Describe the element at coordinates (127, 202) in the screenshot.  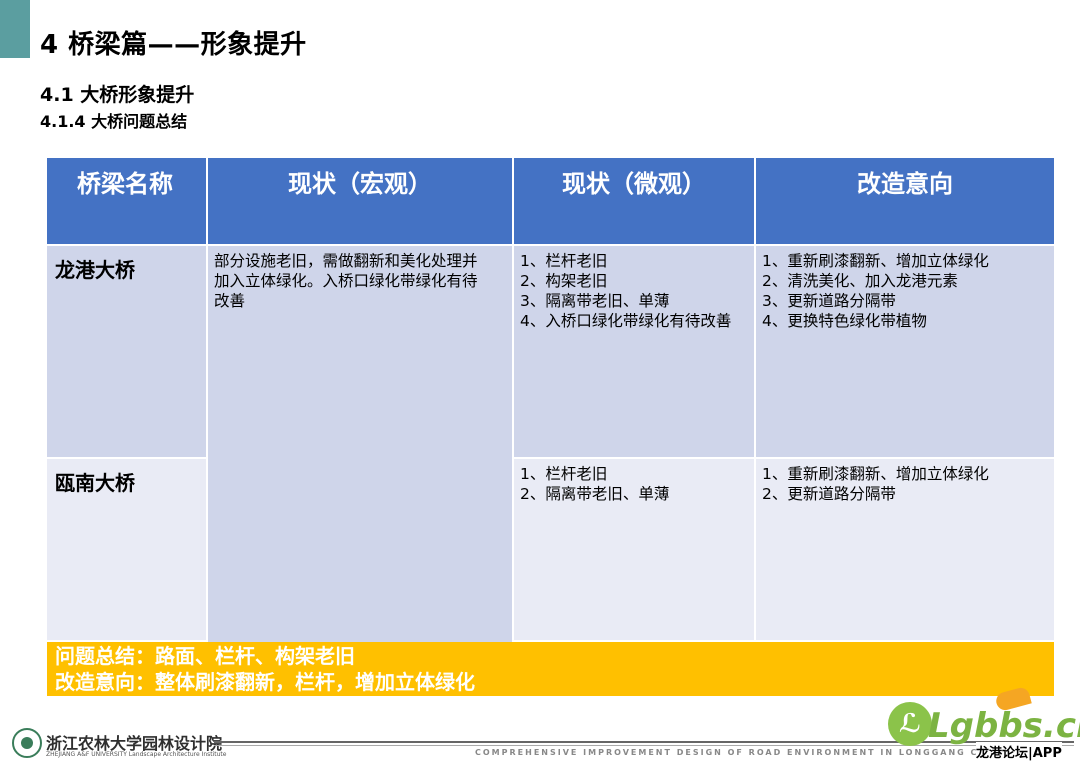
I see `column-header-name: 桥梁名称` at that location.